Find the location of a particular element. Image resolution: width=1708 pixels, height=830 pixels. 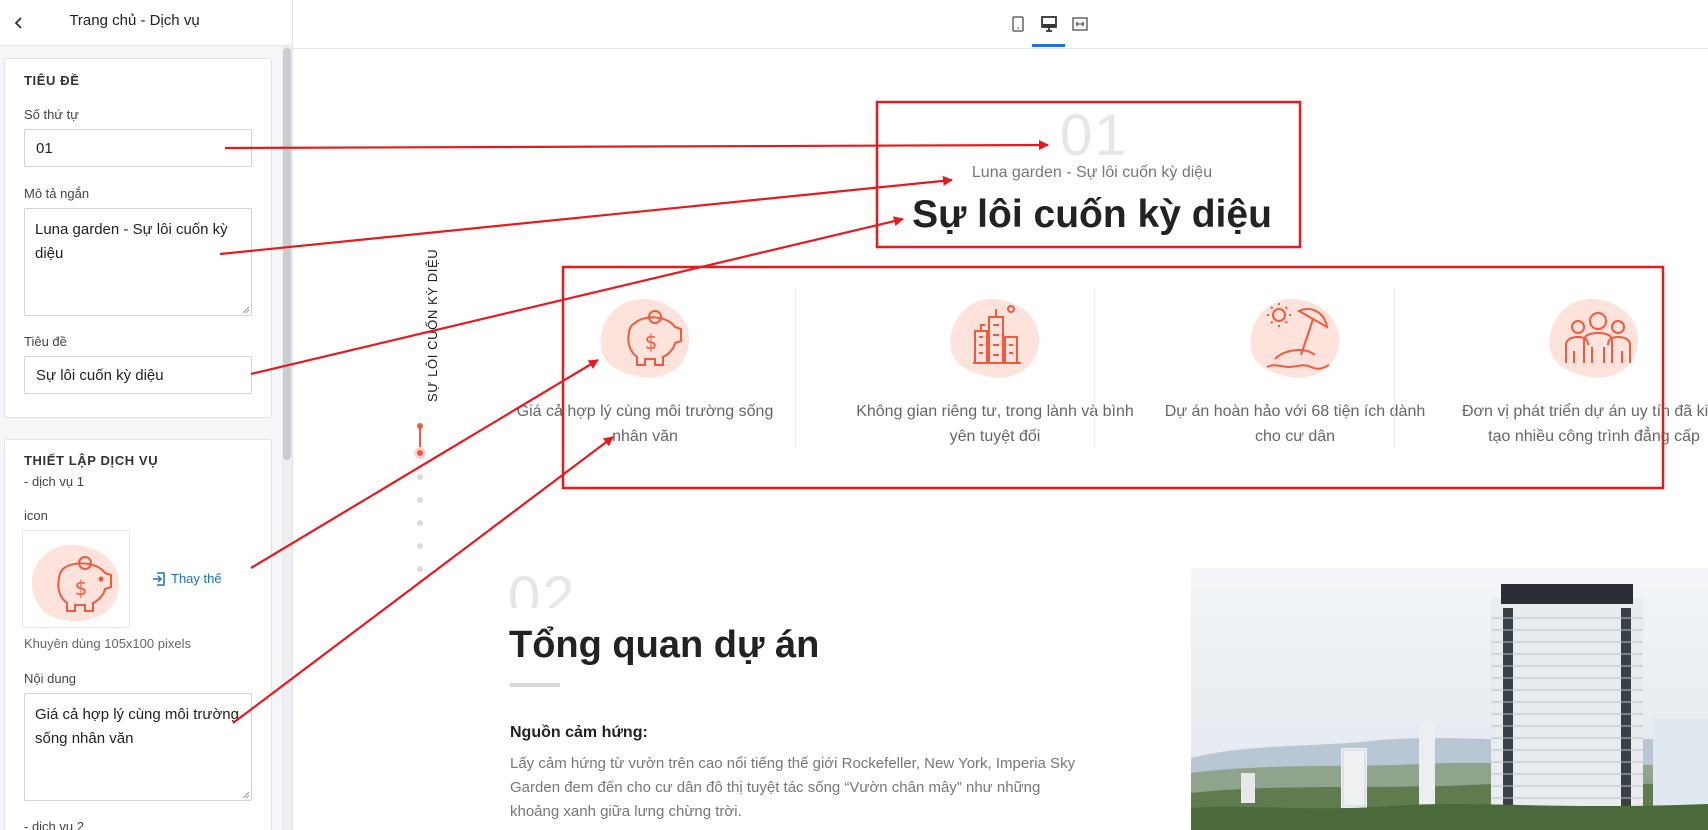

desktop-view-button is located at coordinates (1049, 24).